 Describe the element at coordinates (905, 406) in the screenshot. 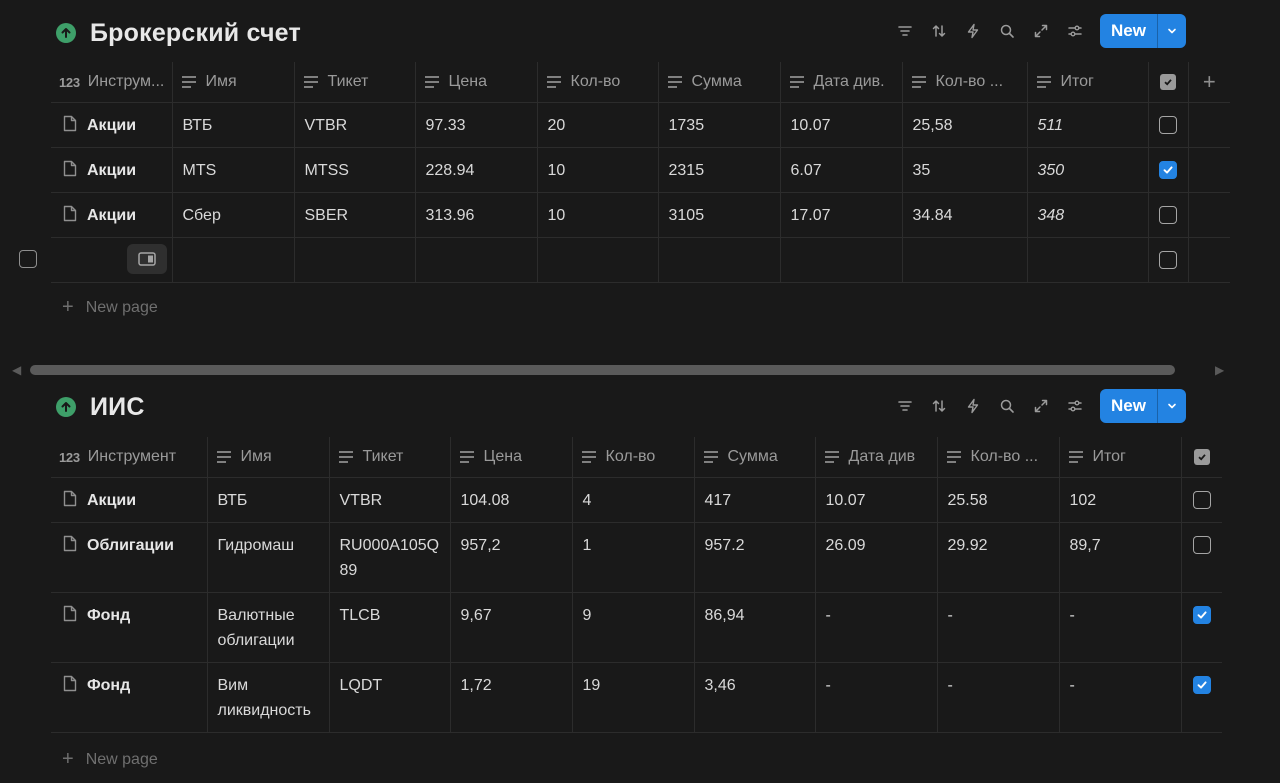

I see `filter-icon` at that location.